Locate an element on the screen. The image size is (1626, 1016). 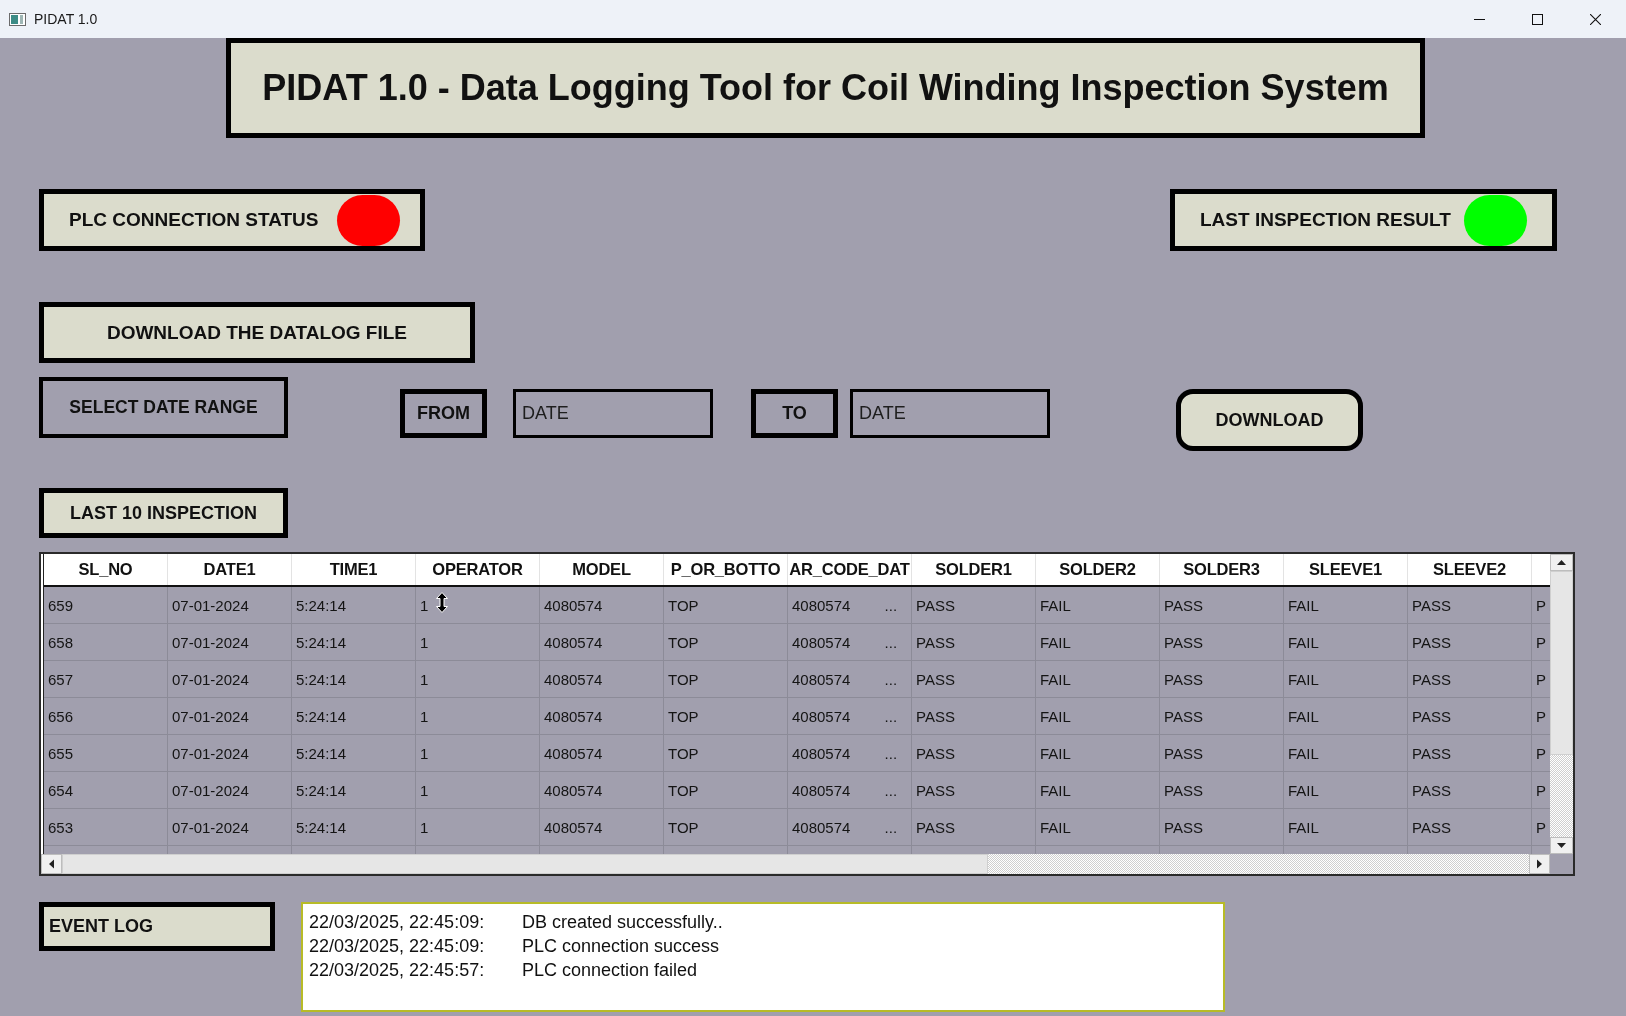
column-header: TIME1 is located at coordinates (354, 569).